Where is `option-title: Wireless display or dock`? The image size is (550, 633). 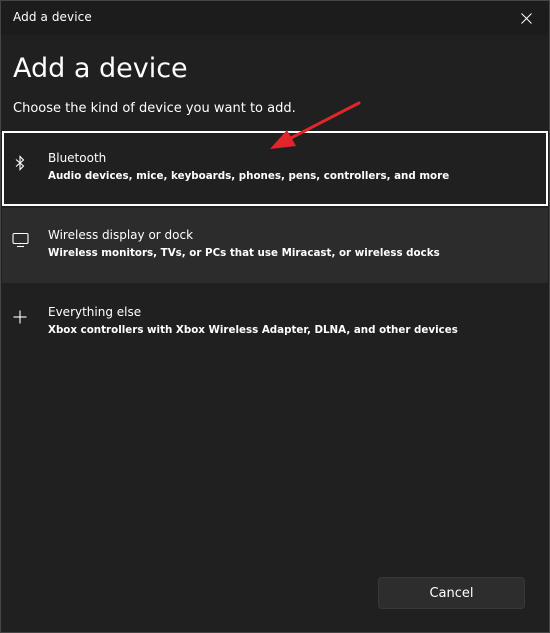 option-title: Wireless display or dock is located at coordinates (121, 235).